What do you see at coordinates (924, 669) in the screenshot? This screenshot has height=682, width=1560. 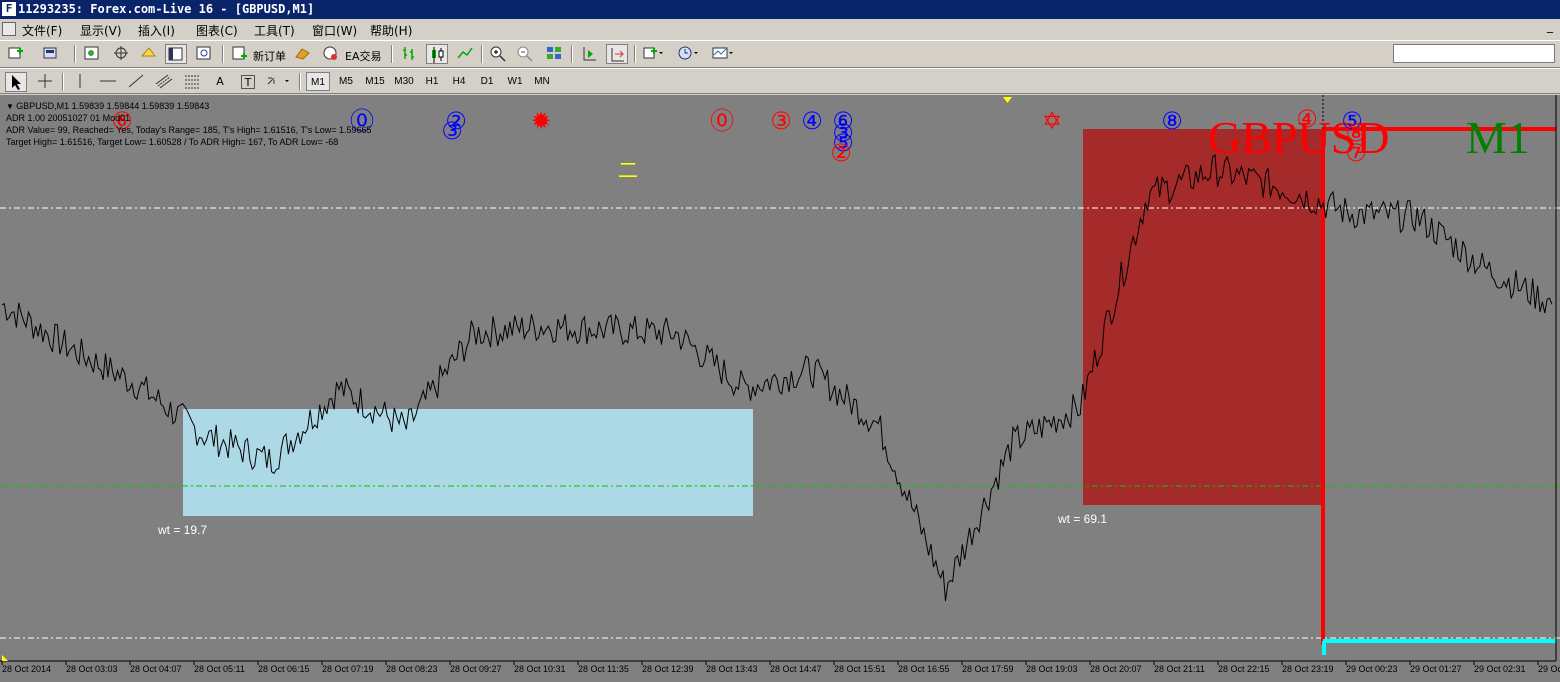 I see `time-axis-label: 28 Oct 16:55` at bounding box center [924, 669].